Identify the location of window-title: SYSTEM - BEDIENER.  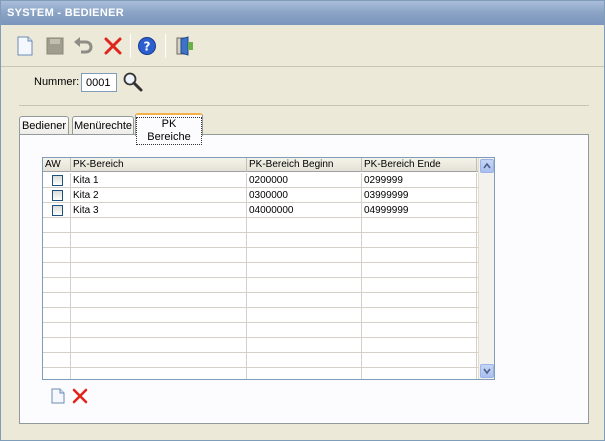
(302, 13).